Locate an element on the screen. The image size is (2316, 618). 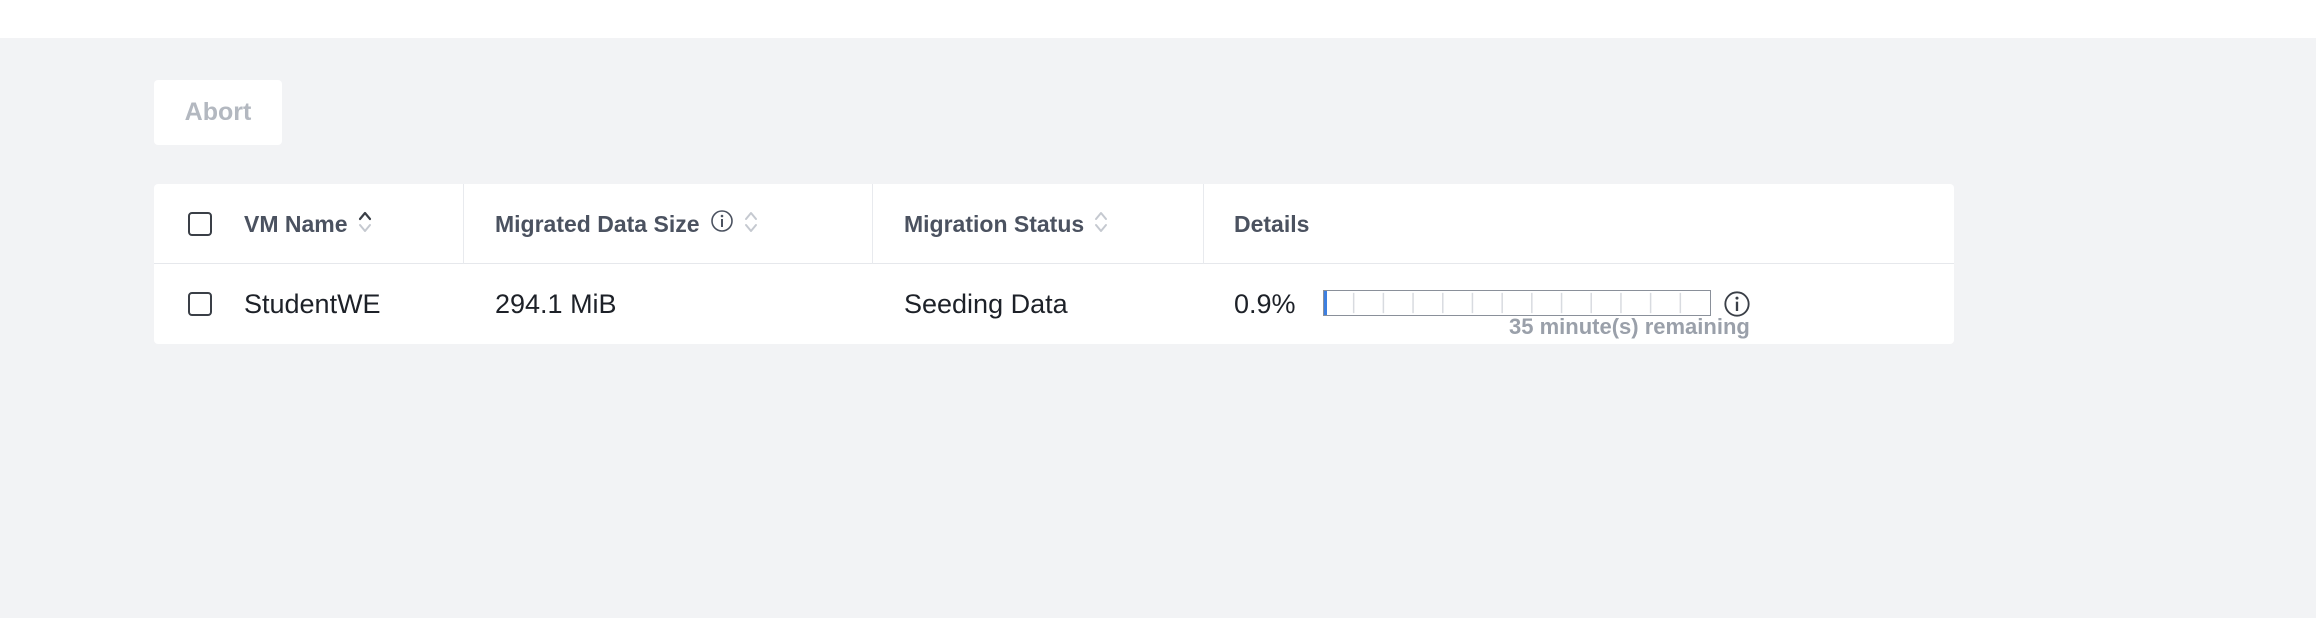
migrated-data-size-cell: 294.1 MiB is located at coordinates (556, 303).